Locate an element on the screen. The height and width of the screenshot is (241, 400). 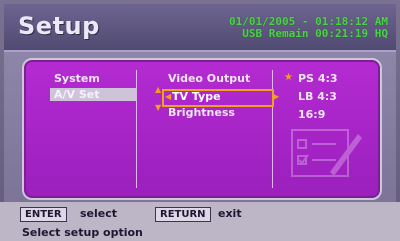
enter-key-badge: ENTER is located at coordinates (43, 214).